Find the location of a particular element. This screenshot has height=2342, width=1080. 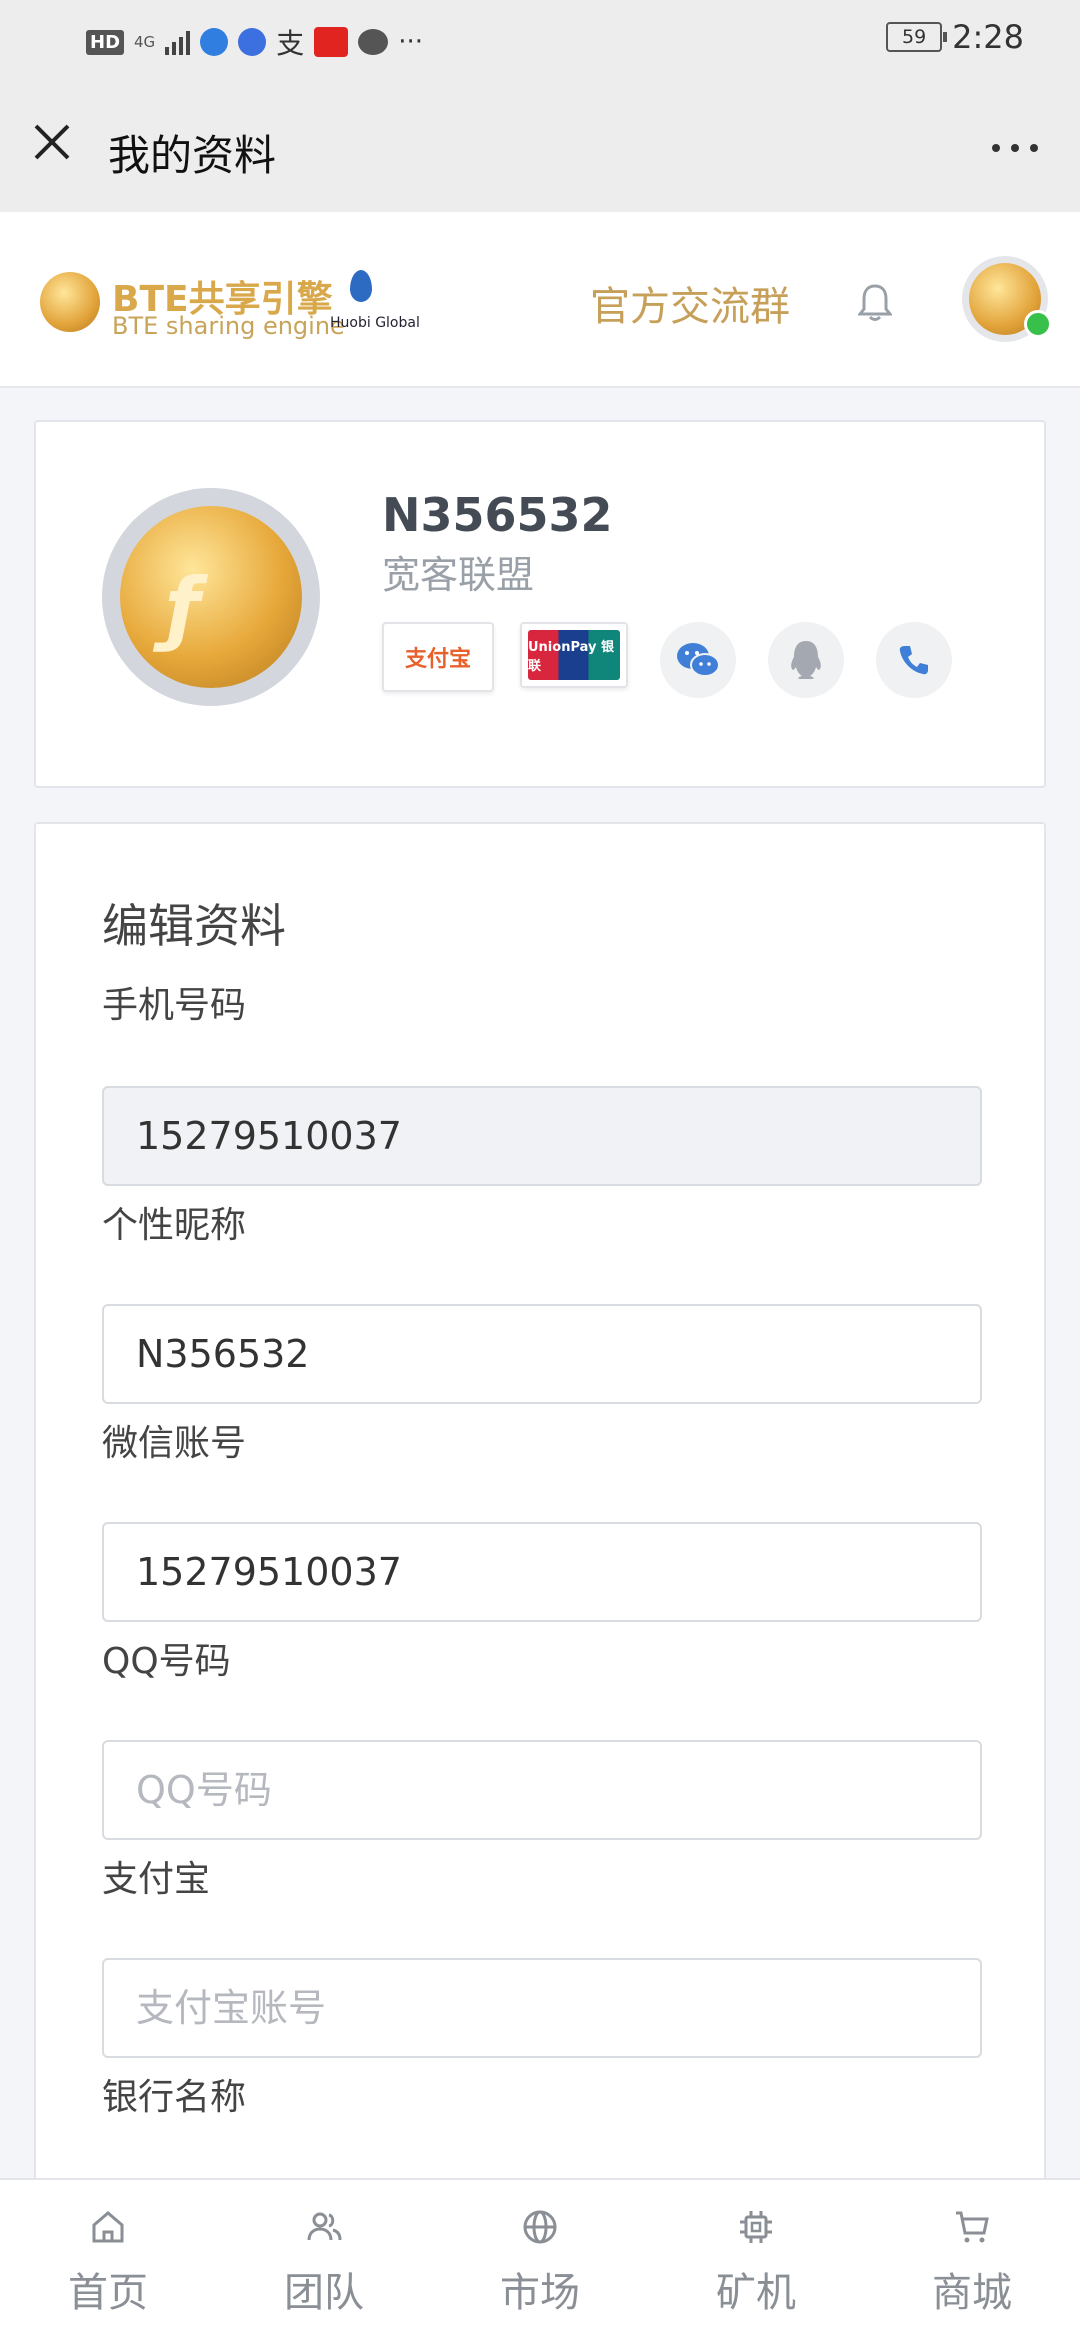

phone-icon is located at coordinates (913, 660).